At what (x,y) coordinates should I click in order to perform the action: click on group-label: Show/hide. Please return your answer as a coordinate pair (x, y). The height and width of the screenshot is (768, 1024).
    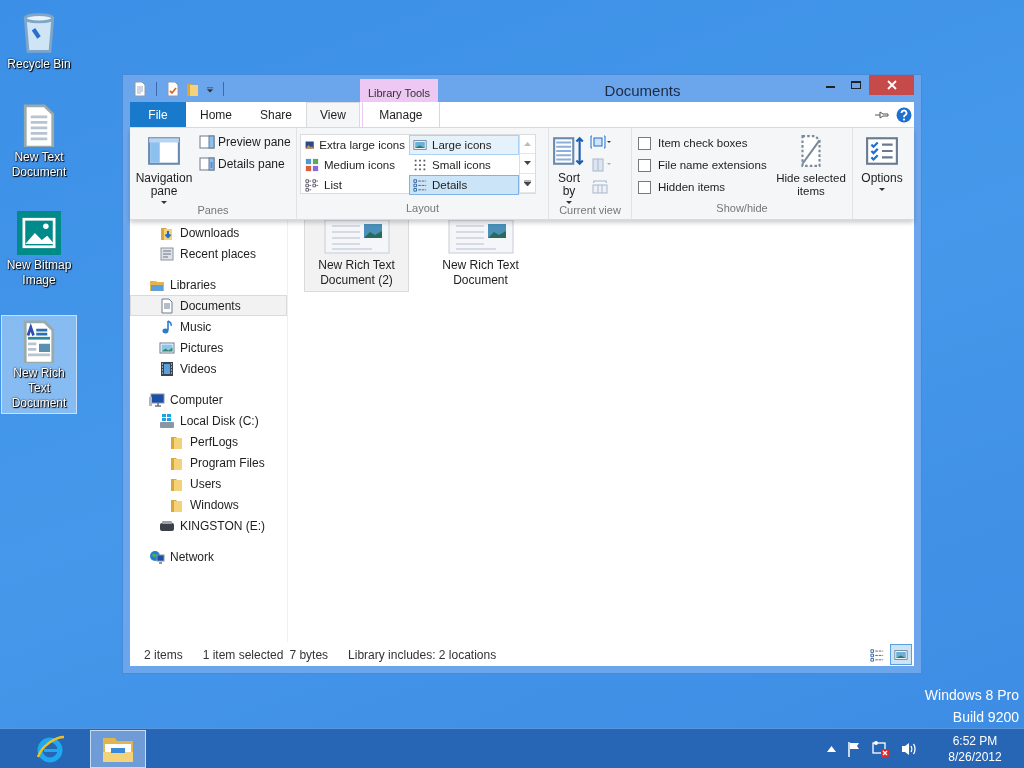
    Looking at the image, I should click on (742, 209).